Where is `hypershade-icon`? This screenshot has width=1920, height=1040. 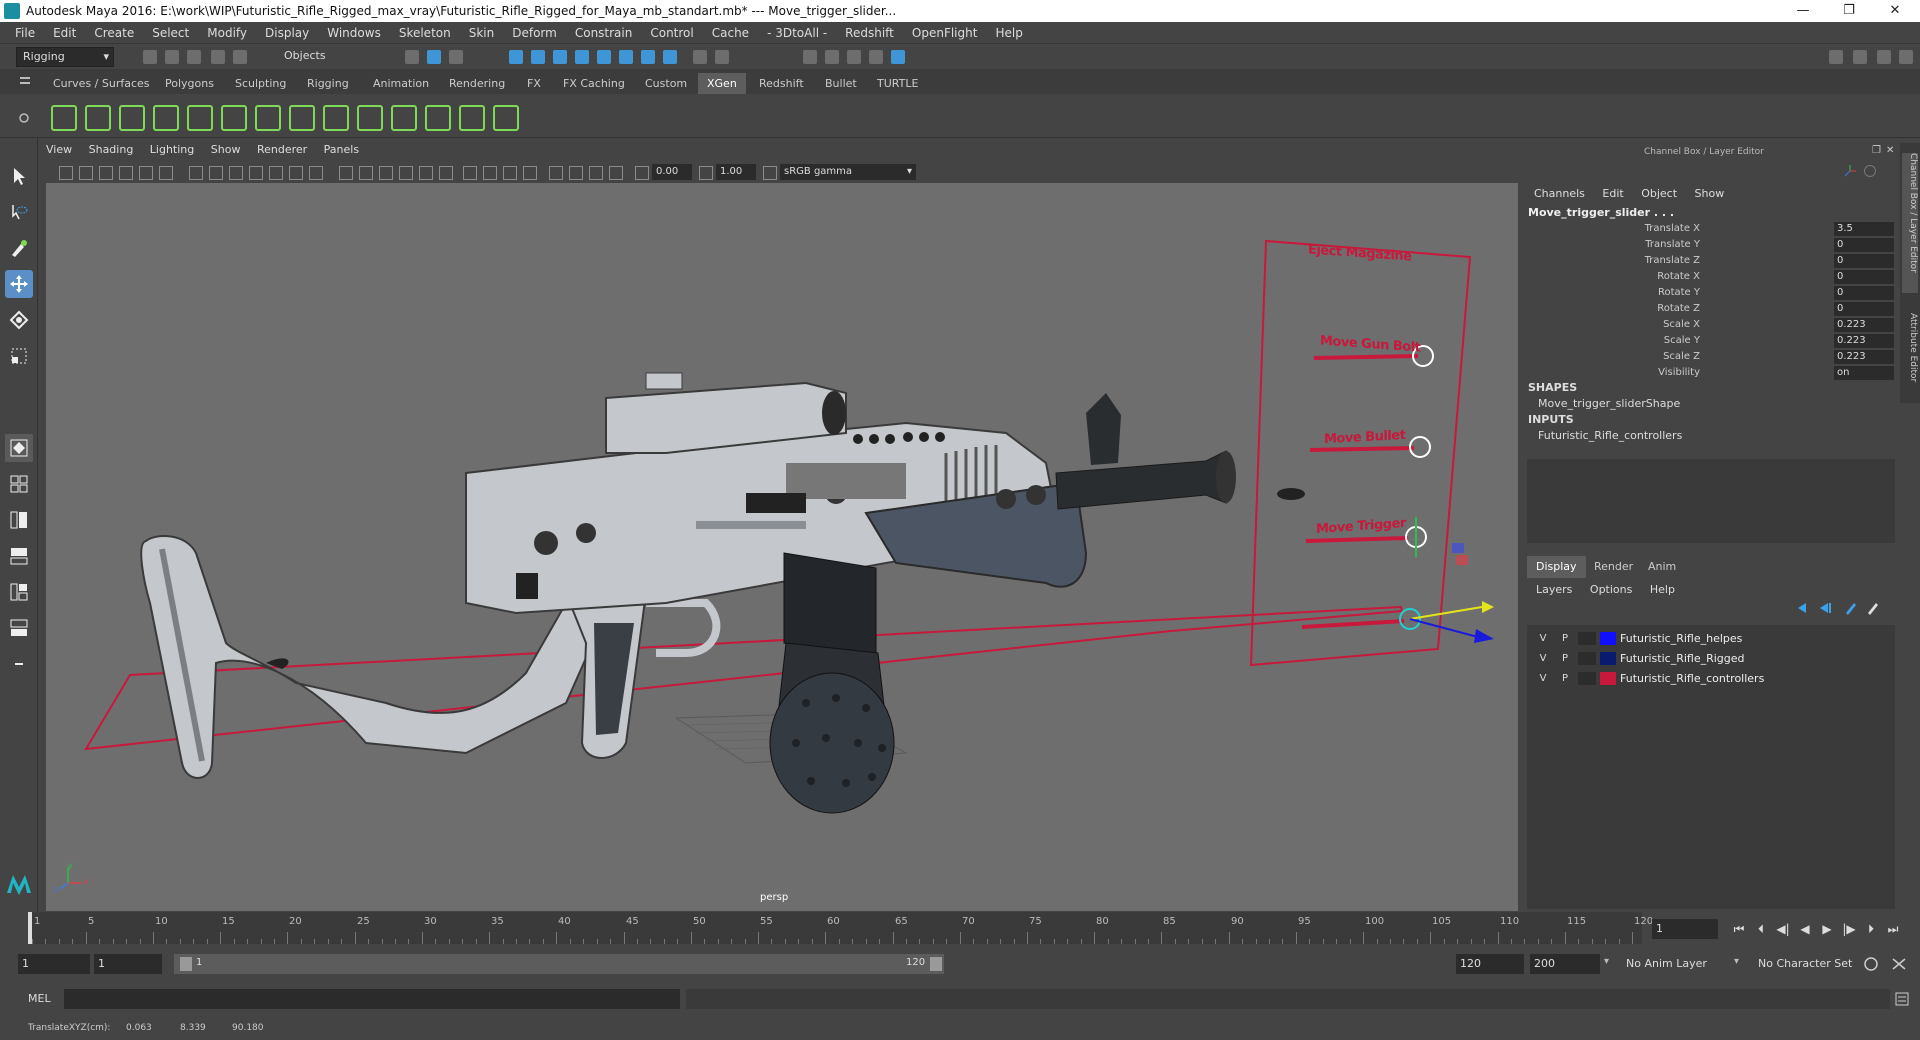 hypershade-icon is located at coordinates (898, 57).